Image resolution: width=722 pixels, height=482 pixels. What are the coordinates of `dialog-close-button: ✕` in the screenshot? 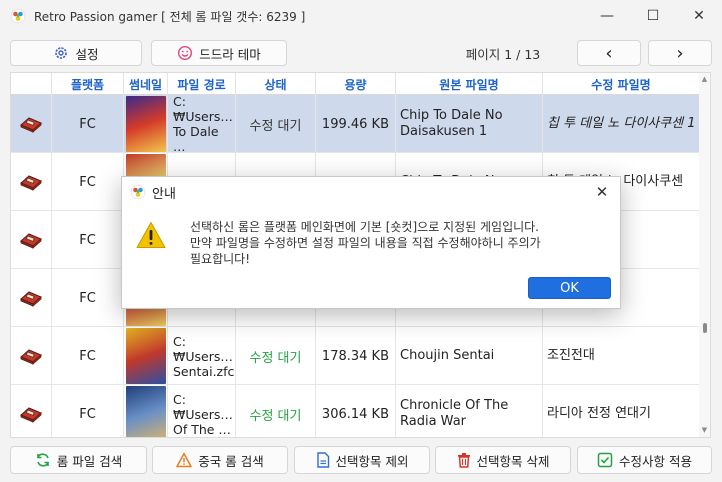 It's located at (602, 192).